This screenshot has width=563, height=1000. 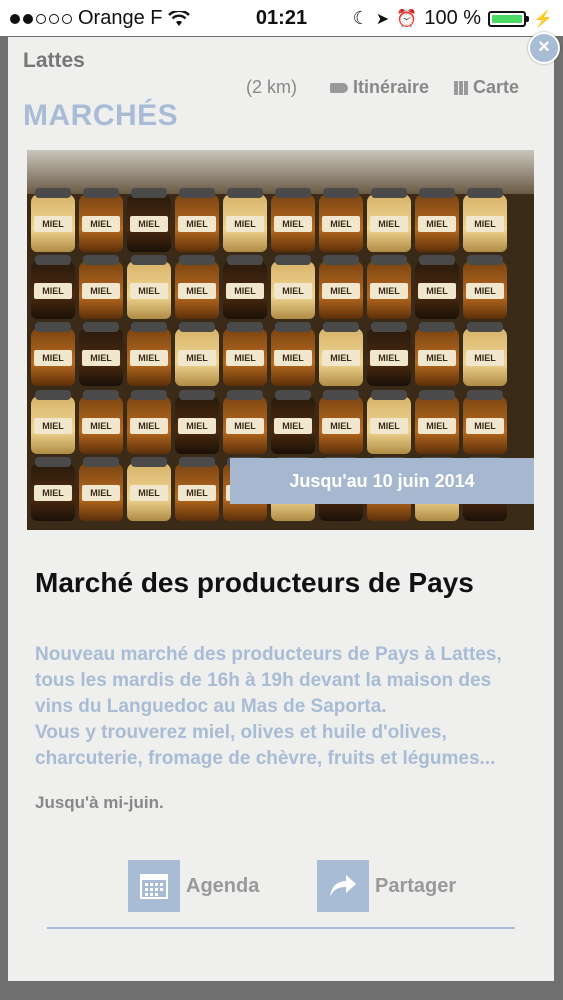 I want to click on city-label: Lattes, so click(x=54, y=60).